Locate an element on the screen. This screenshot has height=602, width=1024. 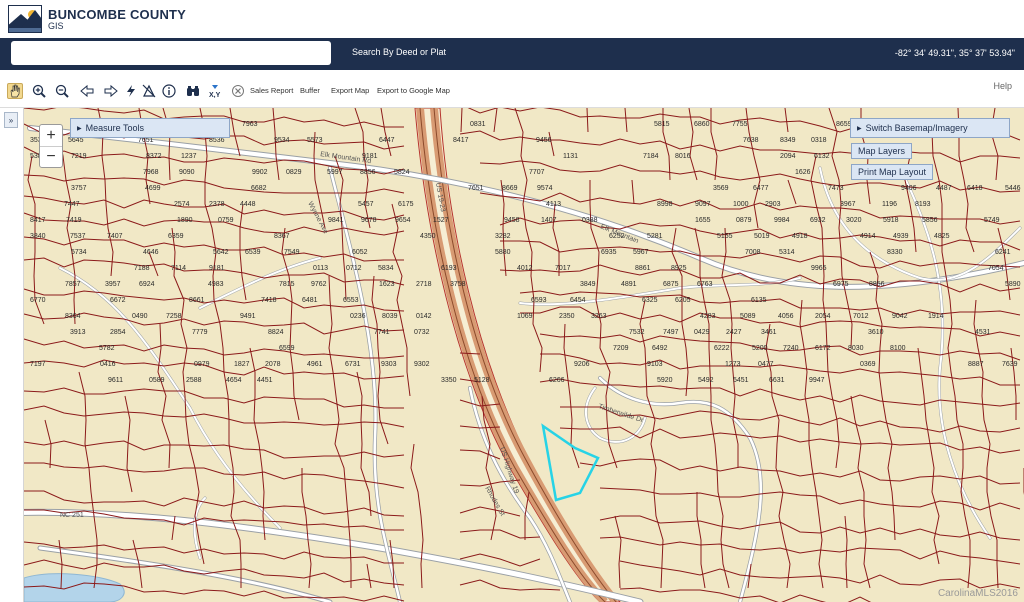
parcel-number-label: 9206 is located at coordinates (582, 364).